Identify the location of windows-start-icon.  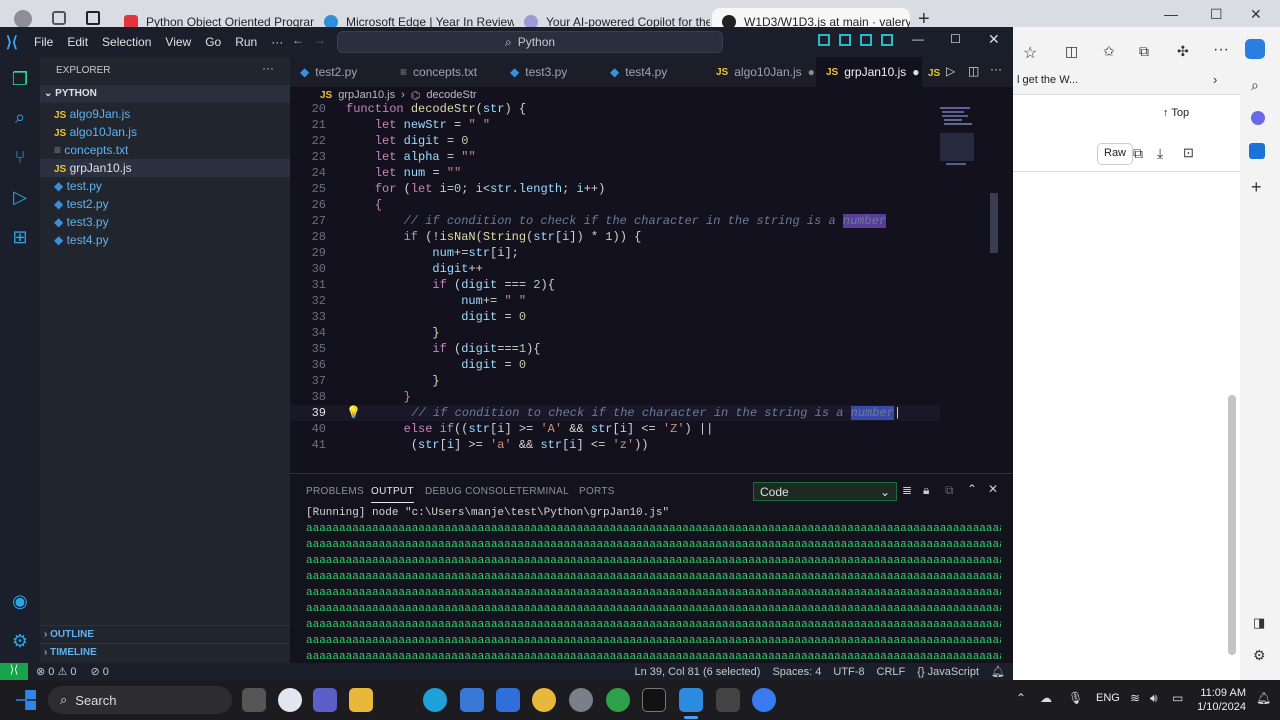
(26, 700).